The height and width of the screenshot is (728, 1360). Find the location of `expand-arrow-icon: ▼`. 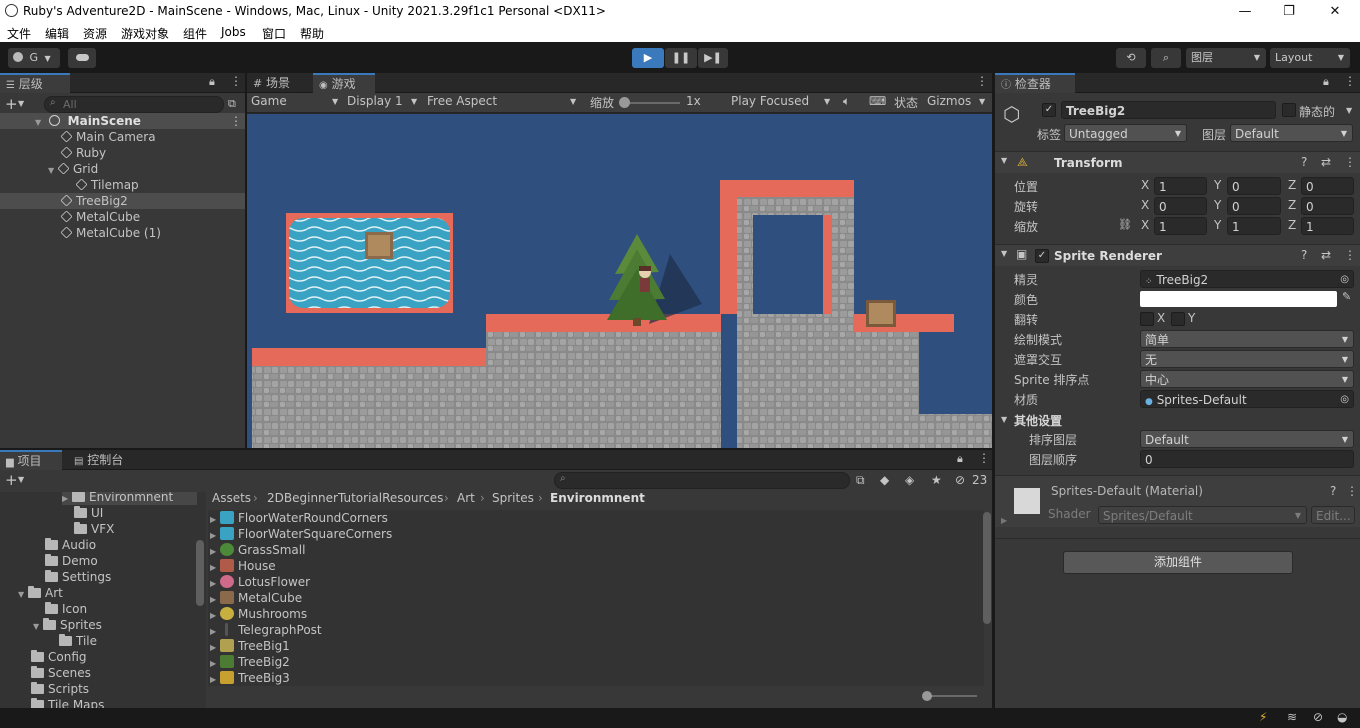

expand-arrow-icon: ▼ is located at coordinates (1004, 419).